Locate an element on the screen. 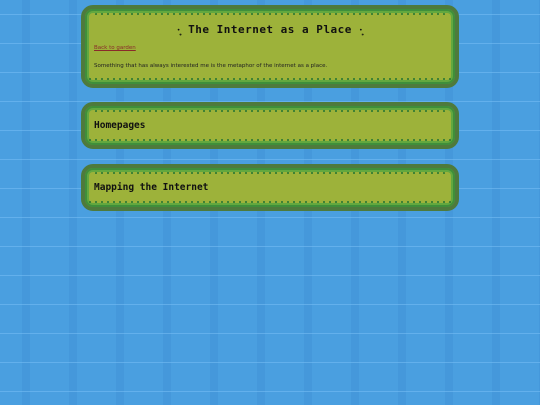  back-to-garden-link: Back to garden is located at coordinates (115, 48).